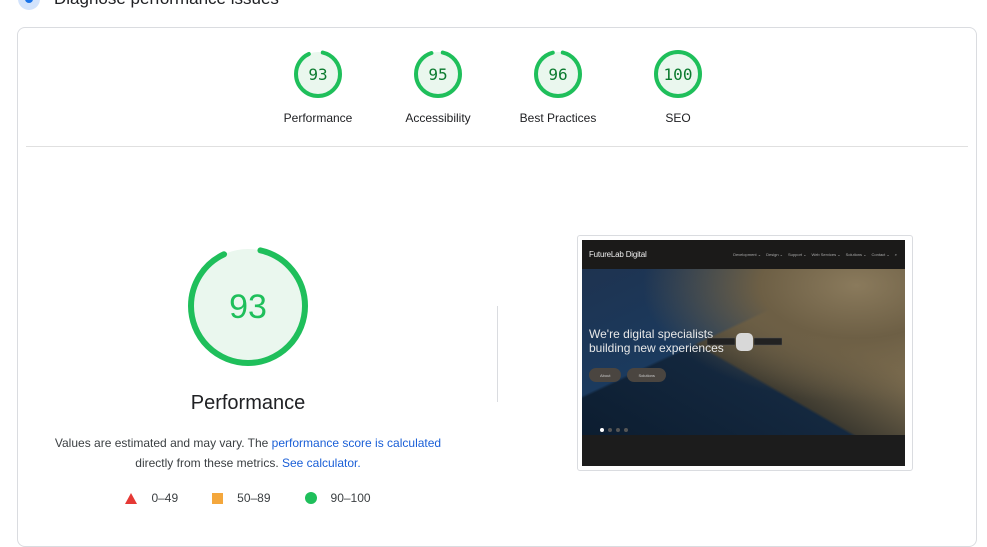 This screenshot has height=547, width=987. What do you see at coordinates (248, 403) in the screenshot?
I see `performance-title: Performance` at bounding box center [248, 403].